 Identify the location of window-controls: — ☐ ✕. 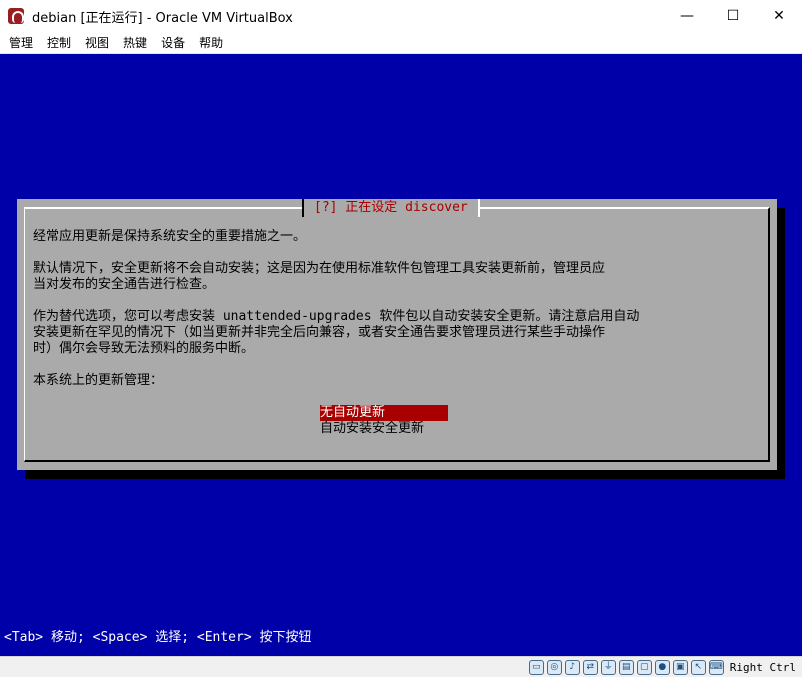
(733, 16).